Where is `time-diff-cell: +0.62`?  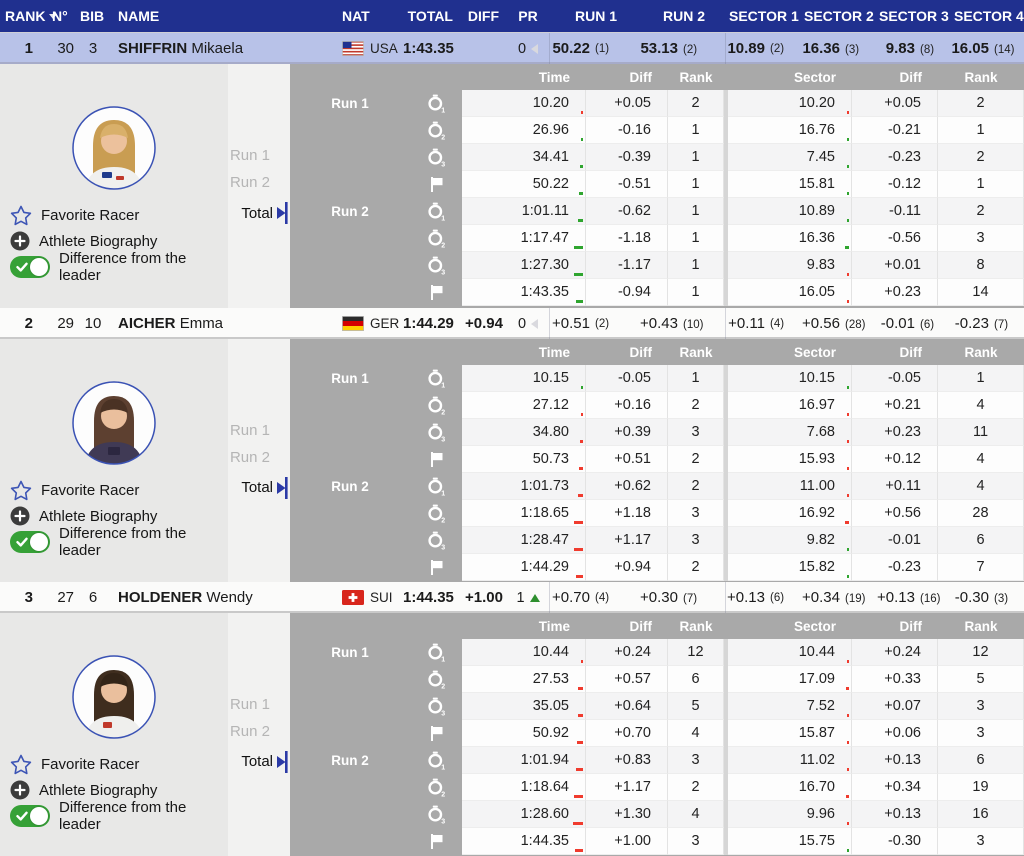 time-diff-cell: +0.62 is located at coordinates (627, 486).